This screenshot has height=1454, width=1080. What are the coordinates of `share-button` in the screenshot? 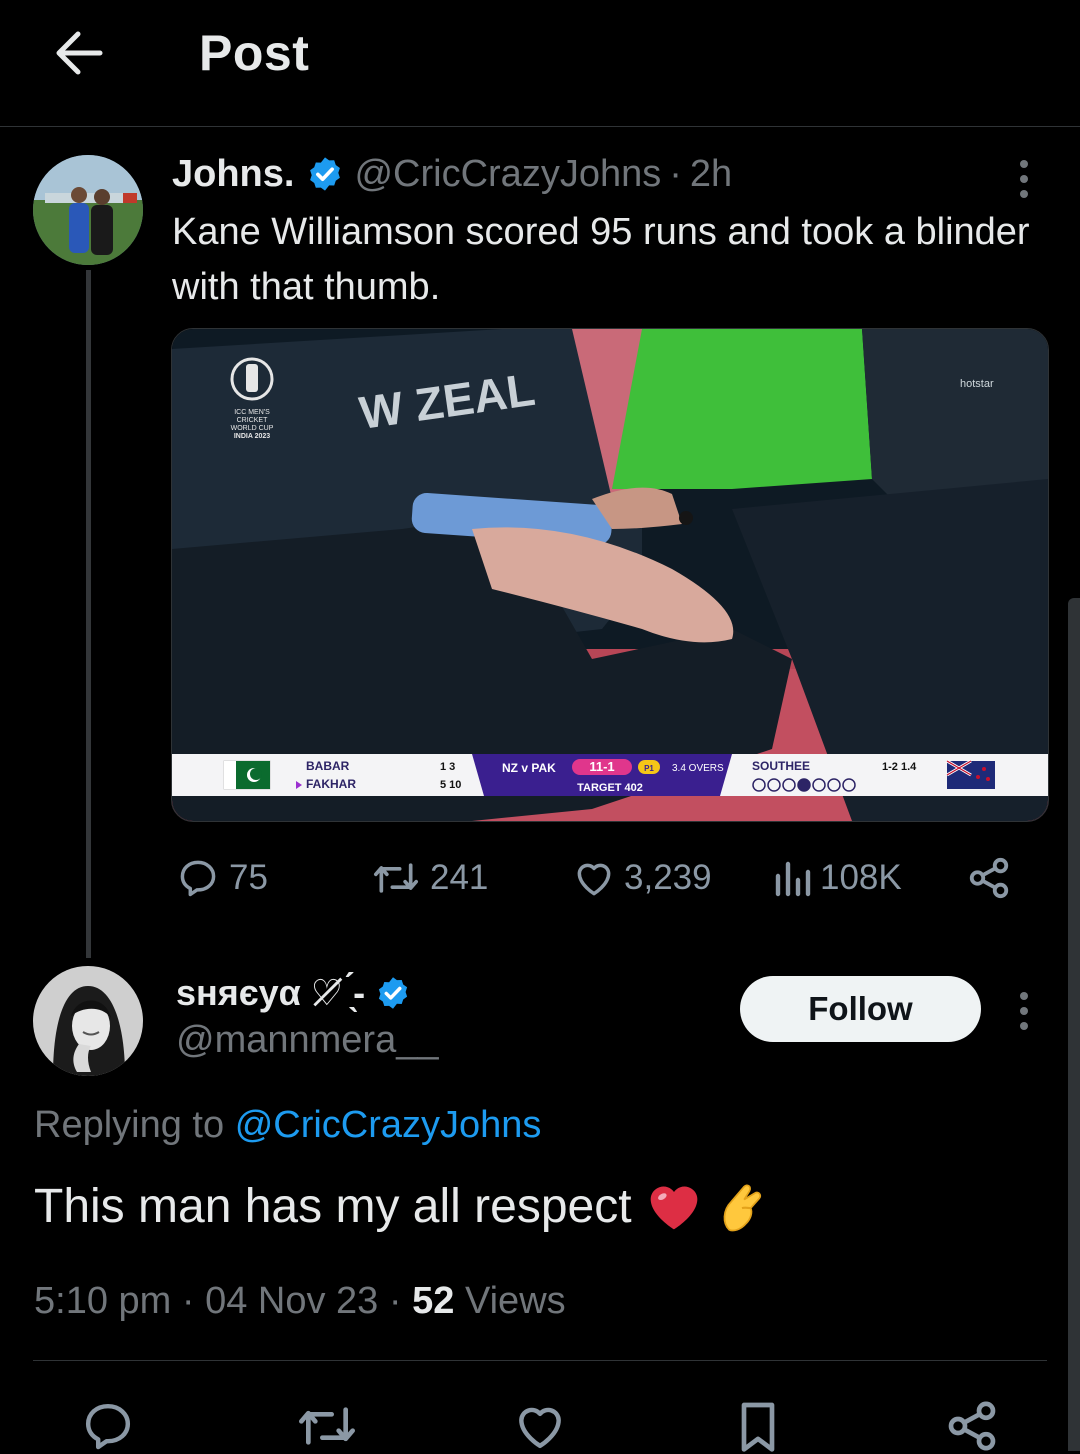 It's located at (989, 878).